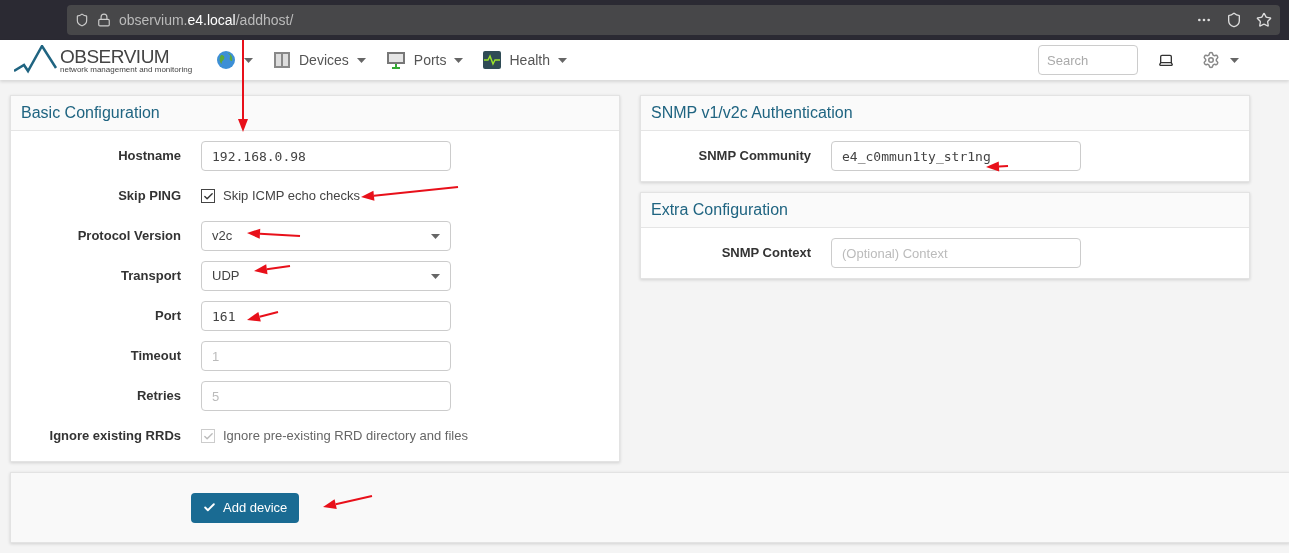 Image resolution: width=1289 pixels, height=553 pixels. Describe the element at coordinates (114, 436) in the screenshot. I see `field-label: Ignore existing RRDs` at that location.